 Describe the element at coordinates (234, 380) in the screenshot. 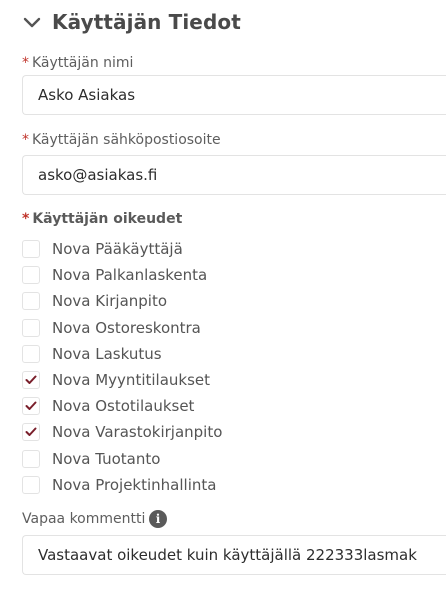

I see `permission-item: Nova Myyntitilaukset` at that location.